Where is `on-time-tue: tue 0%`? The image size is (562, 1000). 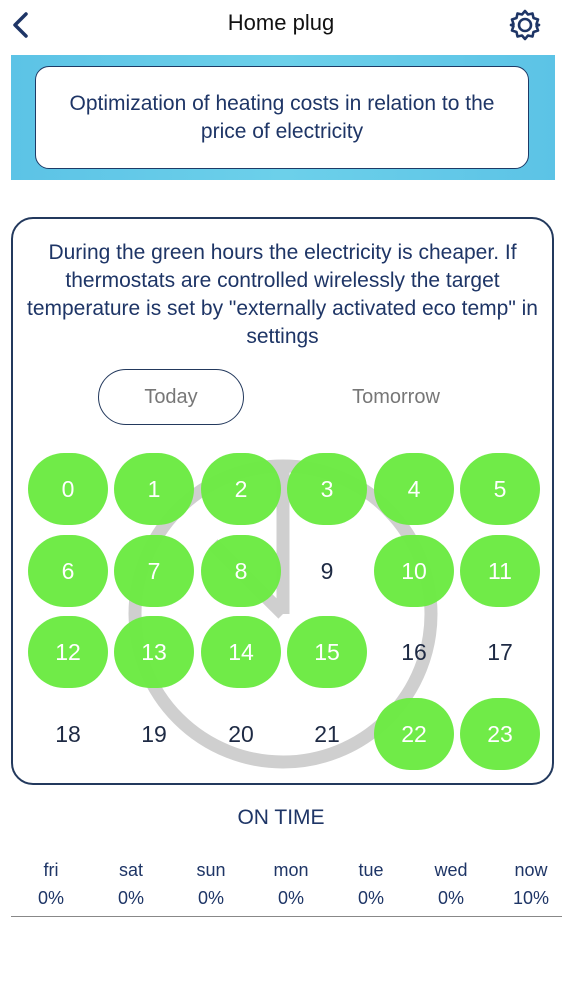 on-time-tue: tue 0% is located at coordinates (371, 884).